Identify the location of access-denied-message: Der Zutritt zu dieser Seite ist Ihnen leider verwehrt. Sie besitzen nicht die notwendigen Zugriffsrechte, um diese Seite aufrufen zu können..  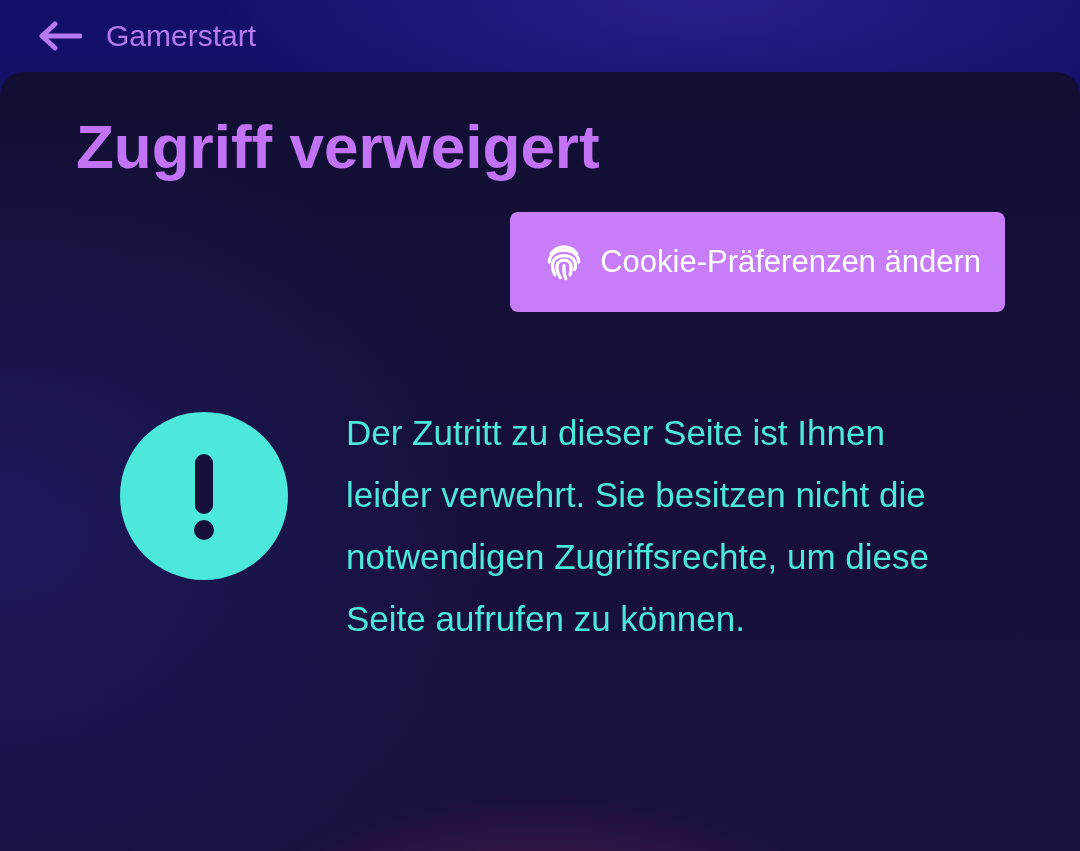
(638, 526).